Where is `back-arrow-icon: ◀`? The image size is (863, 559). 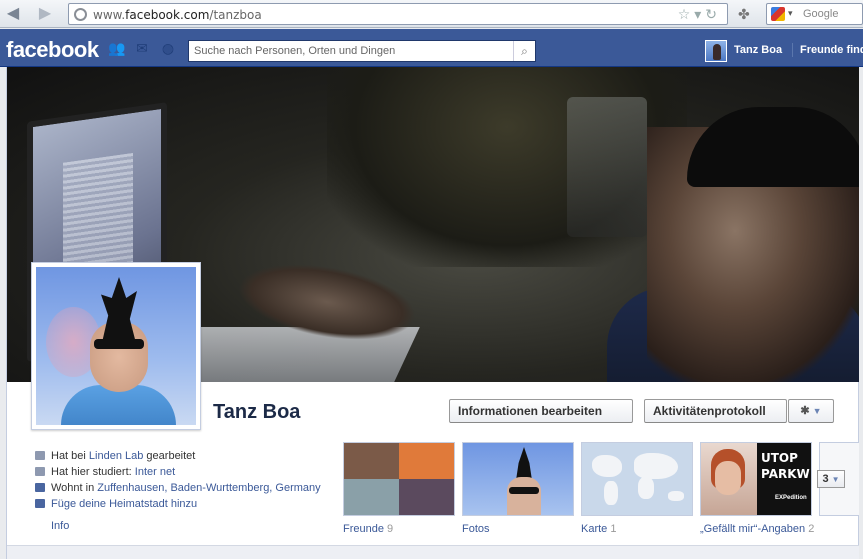
back-arrow-icon: ◀ is located at coordinates (13, 14).